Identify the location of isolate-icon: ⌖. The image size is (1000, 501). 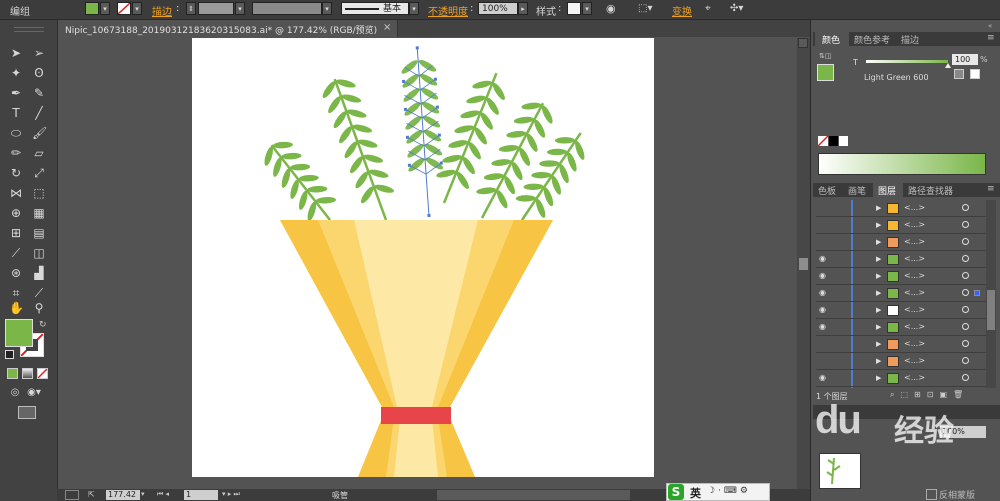
(708, 8).